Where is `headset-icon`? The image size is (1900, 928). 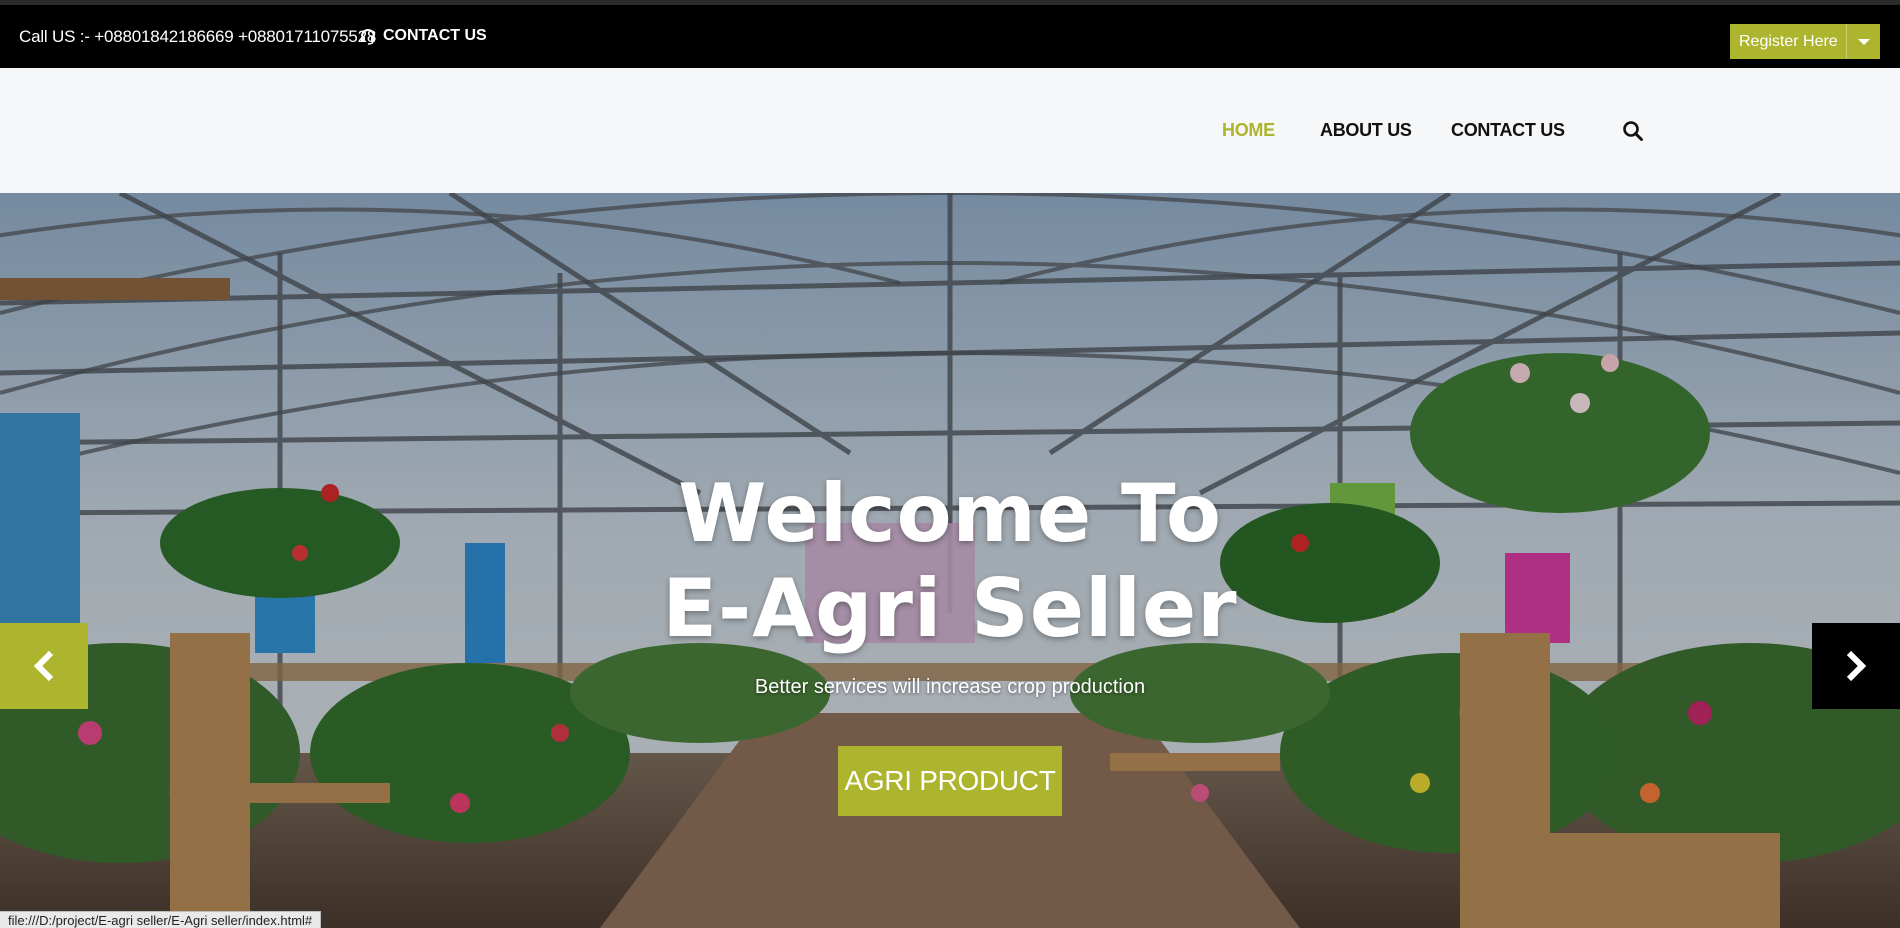
headset-icon is located at coordinates (368, 37).